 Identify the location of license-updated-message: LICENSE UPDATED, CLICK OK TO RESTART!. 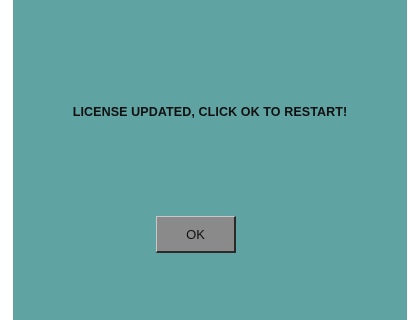
(210, 112).